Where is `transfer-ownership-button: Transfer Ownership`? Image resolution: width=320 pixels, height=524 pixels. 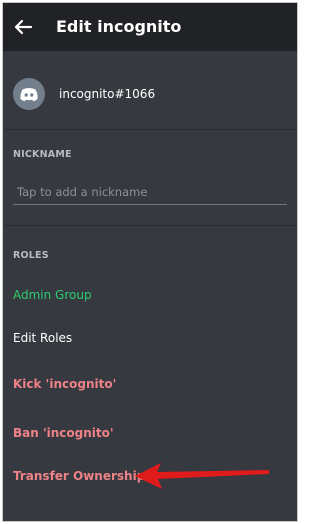
transfer-ownership-button: Transfer Ownership is located at coordinates (79, 476).